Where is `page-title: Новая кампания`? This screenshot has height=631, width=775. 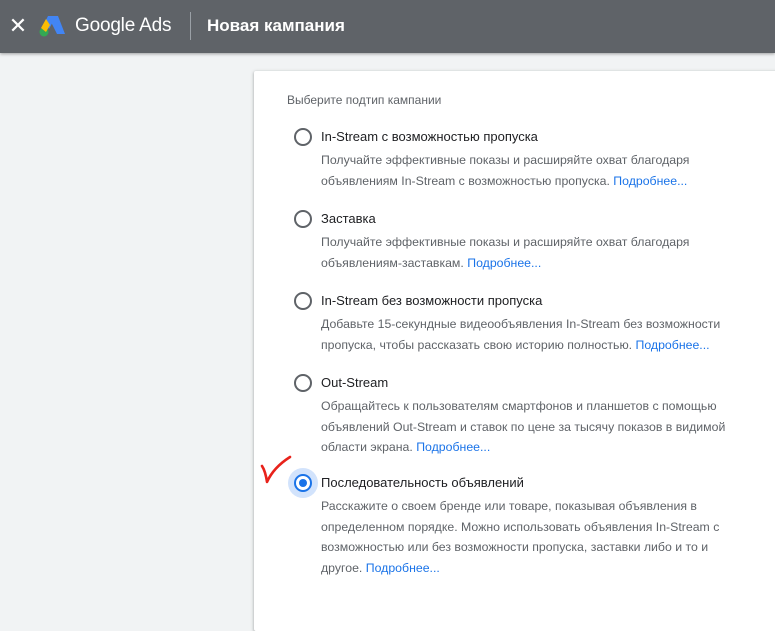 page-title: Новая кампания is located at coordinates (276, 25).